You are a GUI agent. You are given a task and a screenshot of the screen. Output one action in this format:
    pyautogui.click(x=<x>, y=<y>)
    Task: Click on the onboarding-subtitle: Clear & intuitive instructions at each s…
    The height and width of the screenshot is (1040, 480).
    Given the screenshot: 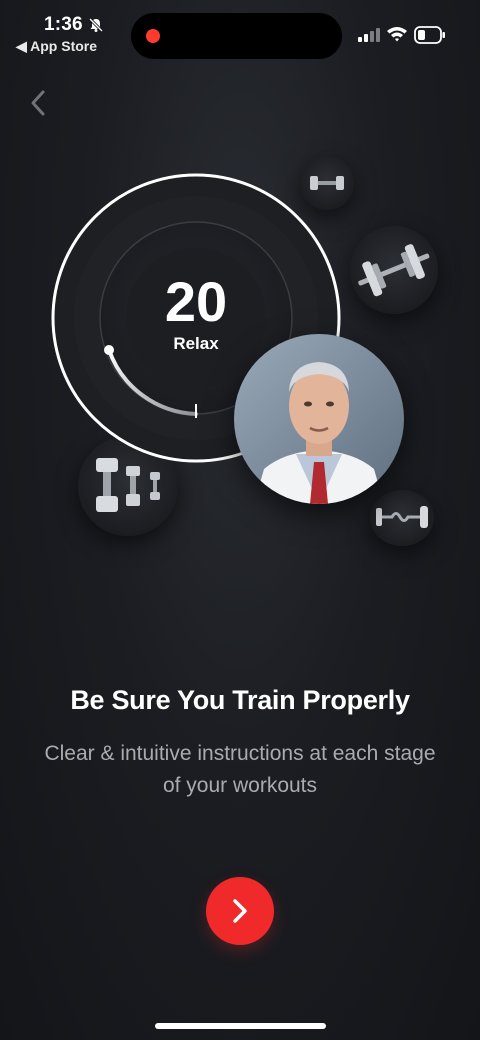 What is the action you would take?
    pyautogui.click(x=240, y=769)
    